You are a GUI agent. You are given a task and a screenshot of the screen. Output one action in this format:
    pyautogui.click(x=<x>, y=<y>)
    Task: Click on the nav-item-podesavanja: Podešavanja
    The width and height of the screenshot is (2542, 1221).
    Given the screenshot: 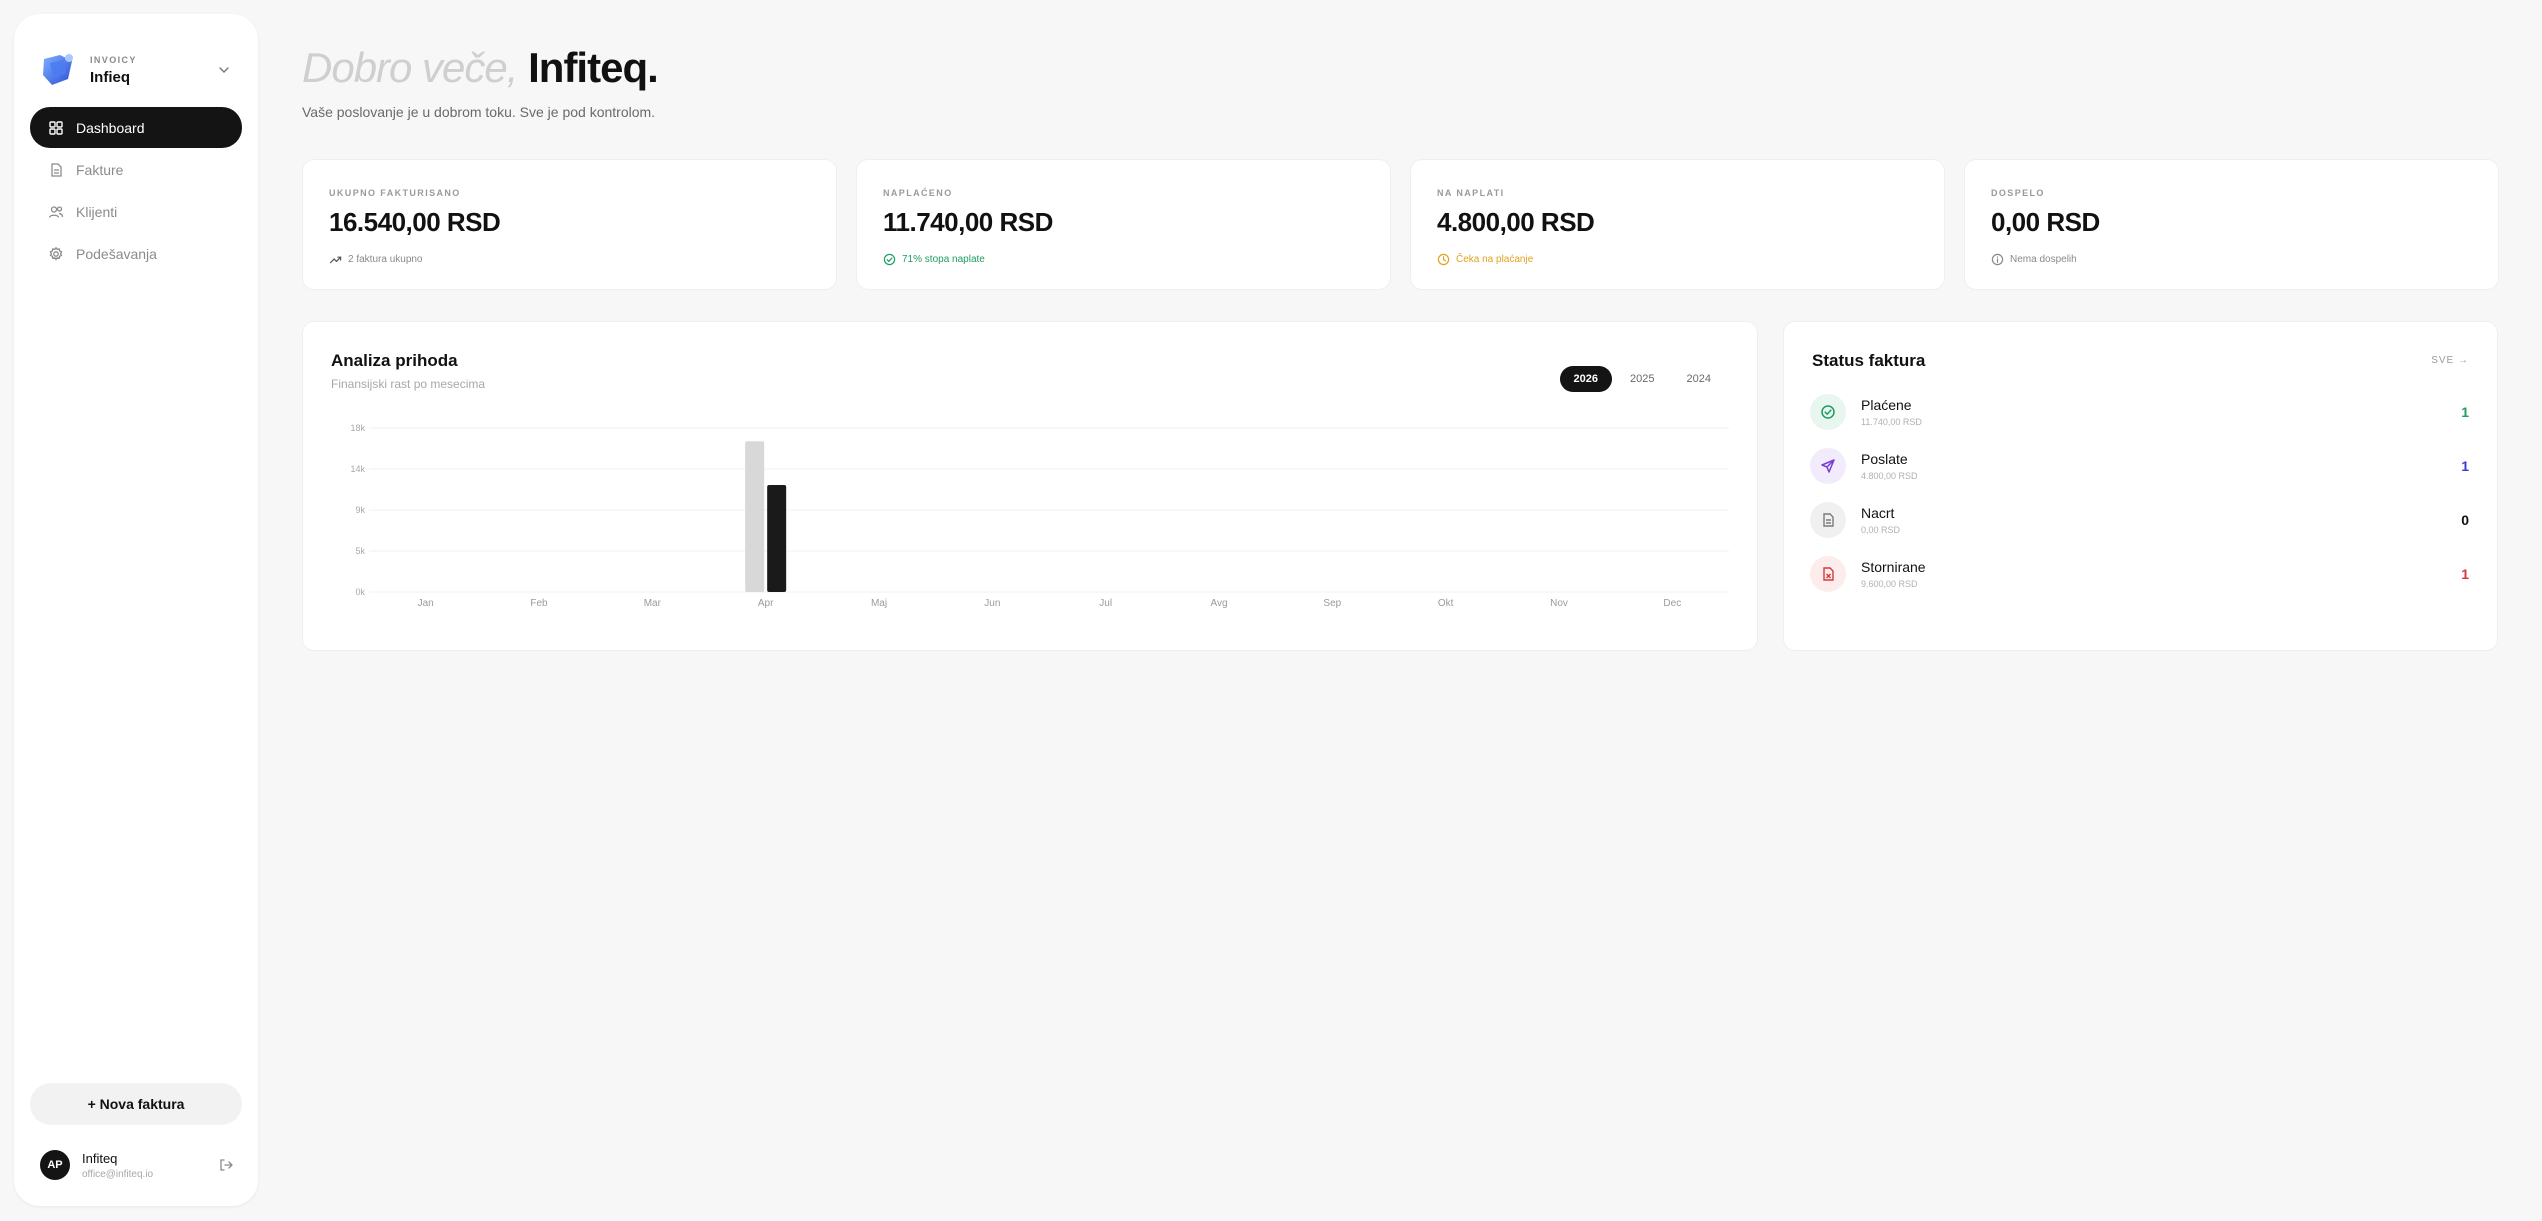 What is the action you would take?
    pyautogui.click(x=136, y=253)
    